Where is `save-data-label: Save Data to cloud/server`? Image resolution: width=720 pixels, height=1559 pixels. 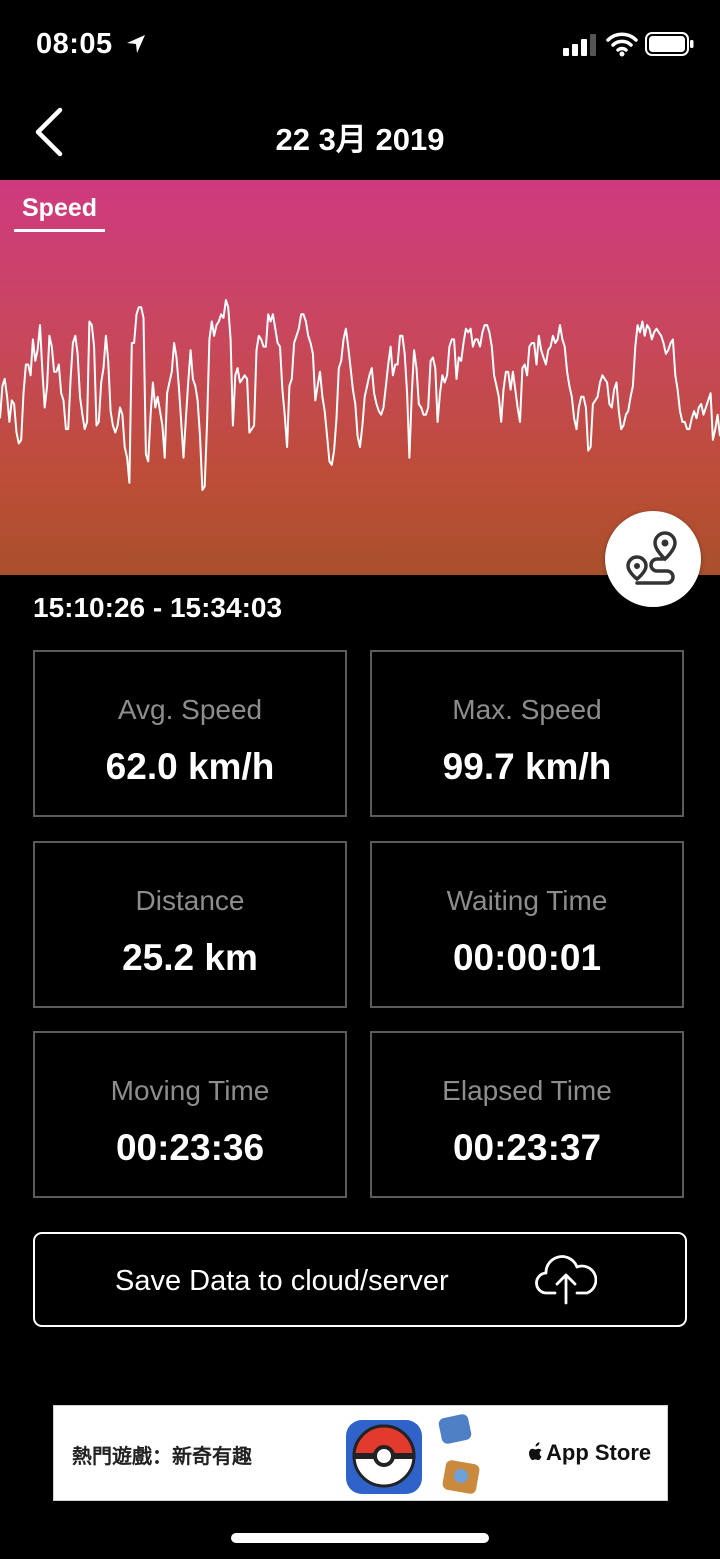 save-data-label: Save Data to cloud/server is located at coordinates (282, 1281).